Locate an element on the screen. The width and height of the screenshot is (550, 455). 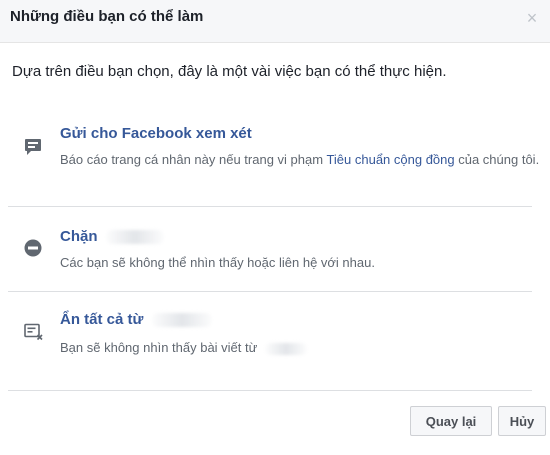
option-hide-all-description: Bạn sẽ không nhìn thấy bài viết từ is located at coordinates (300, 347).